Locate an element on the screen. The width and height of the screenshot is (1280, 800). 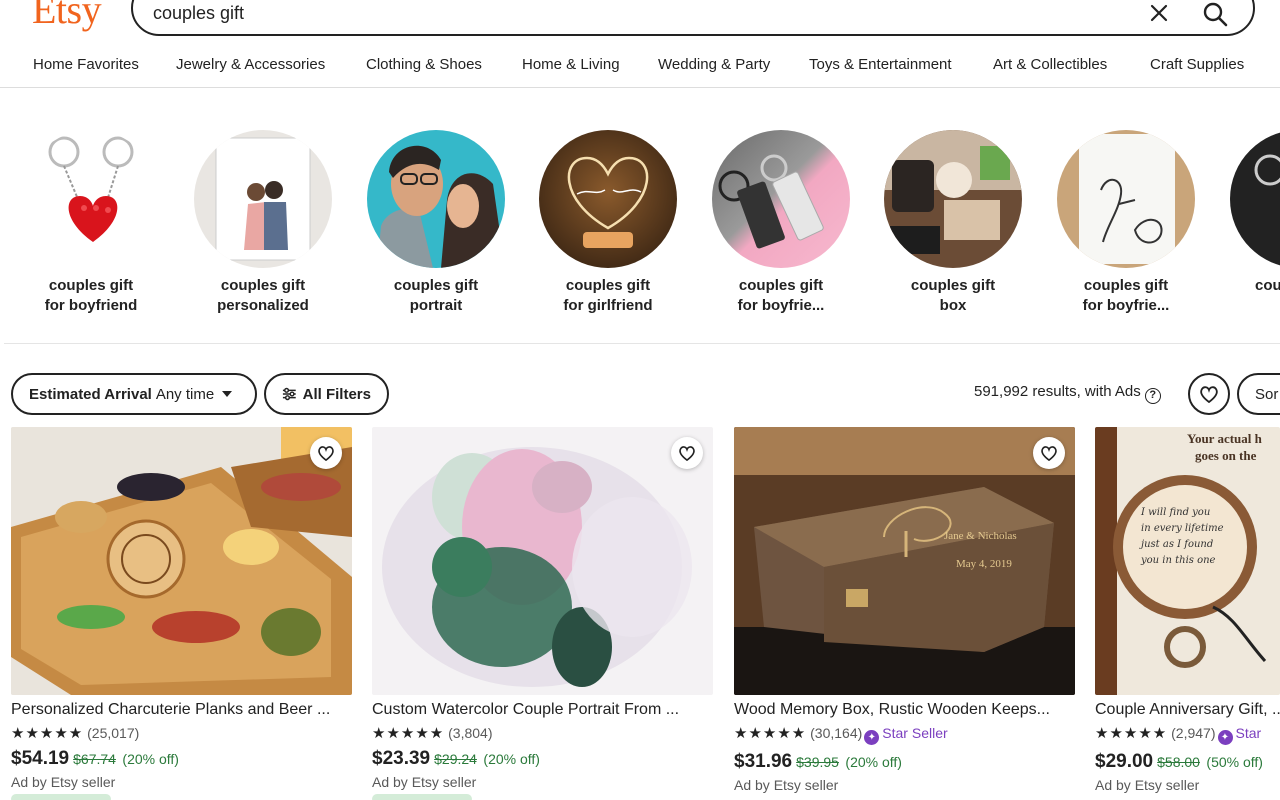
original-price: $39.95 is located at coordinates (817, 762).